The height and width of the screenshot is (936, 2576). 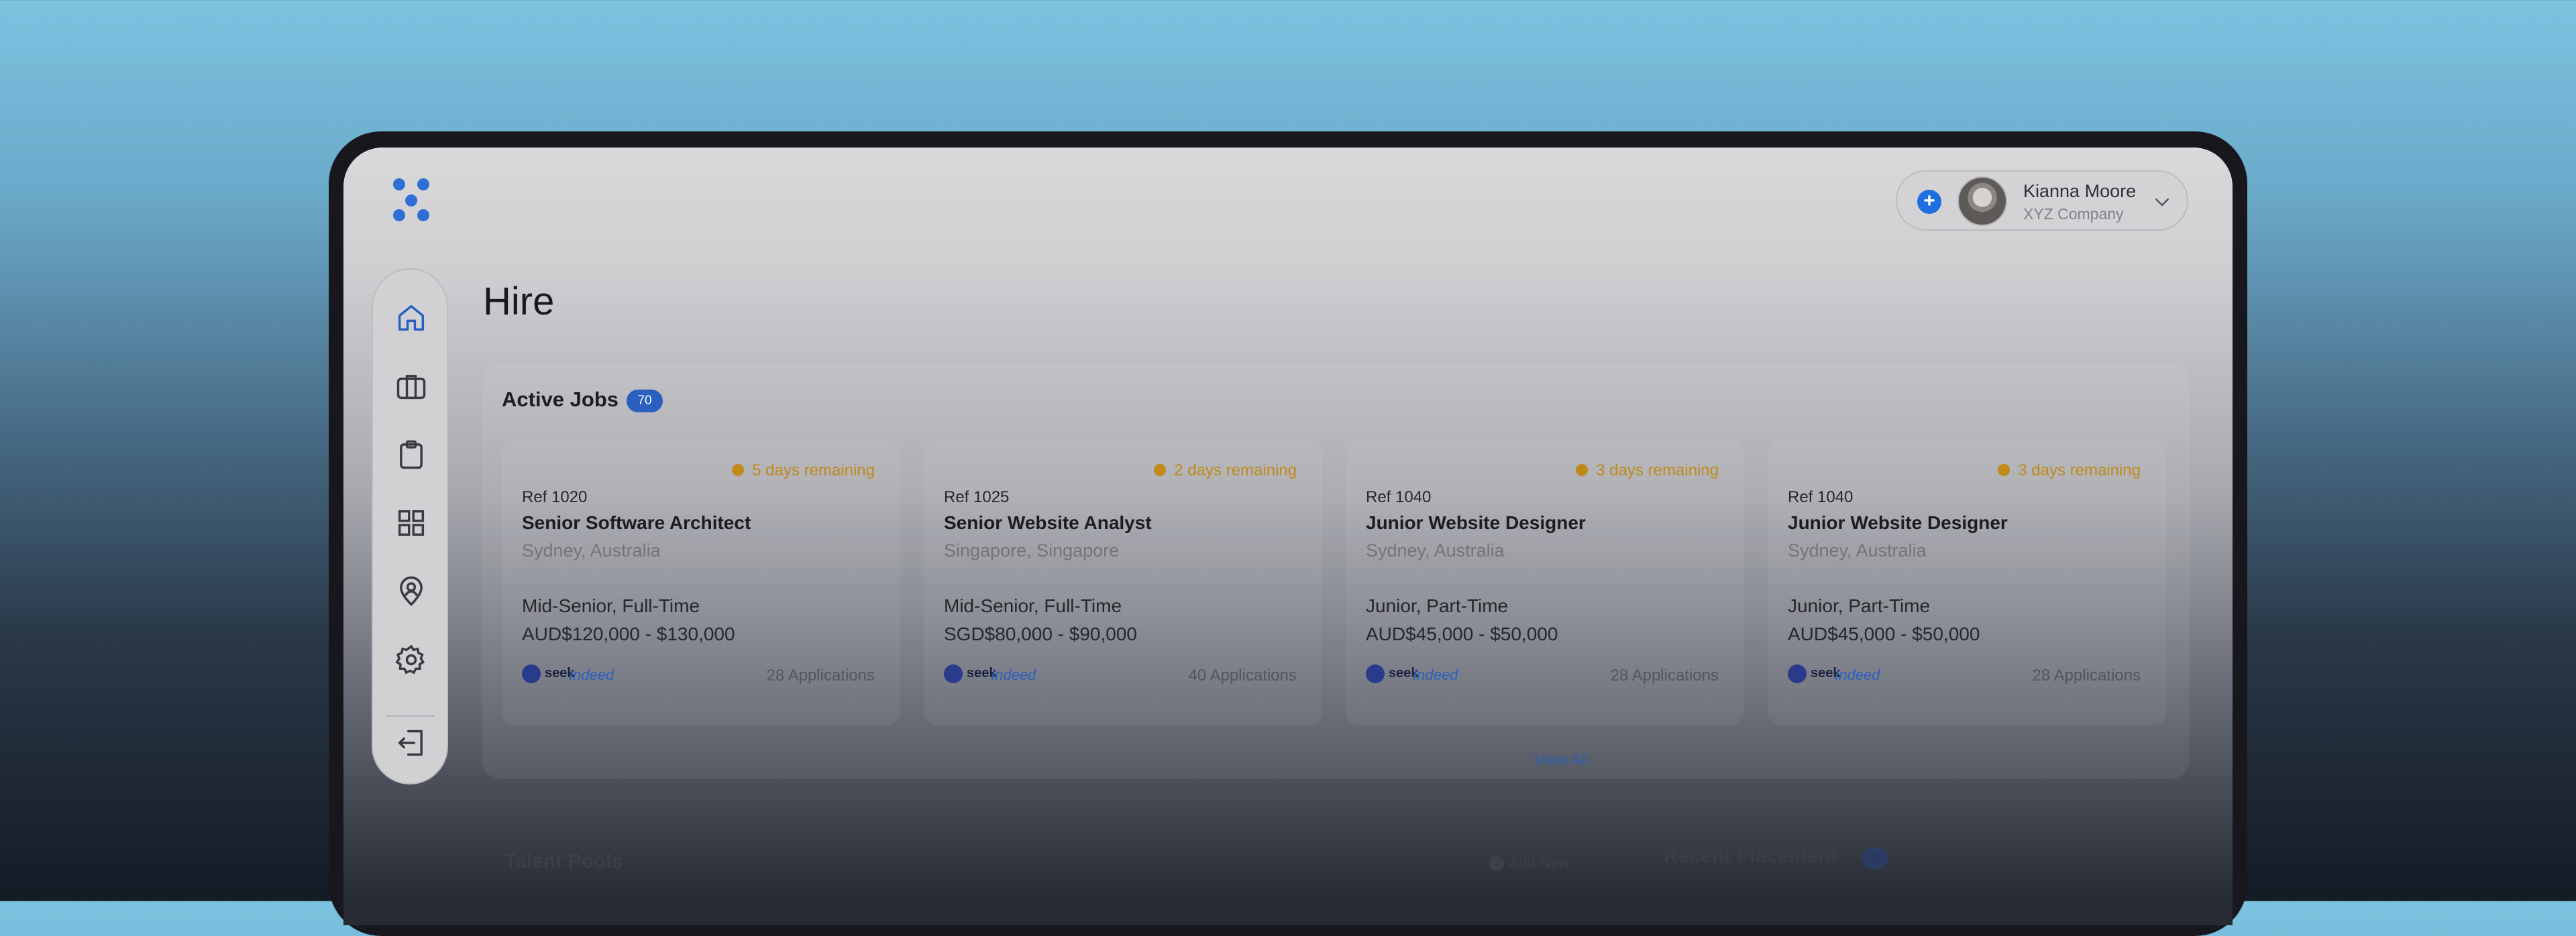 I want to click on sidebar-item-logout, so click(x=411, y=742).